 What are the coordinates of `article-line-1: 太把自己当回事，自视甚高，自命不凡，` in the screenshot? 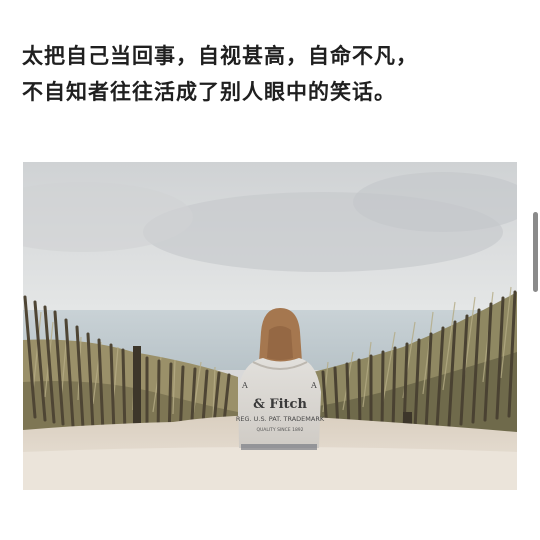 It's located at (220, 56).